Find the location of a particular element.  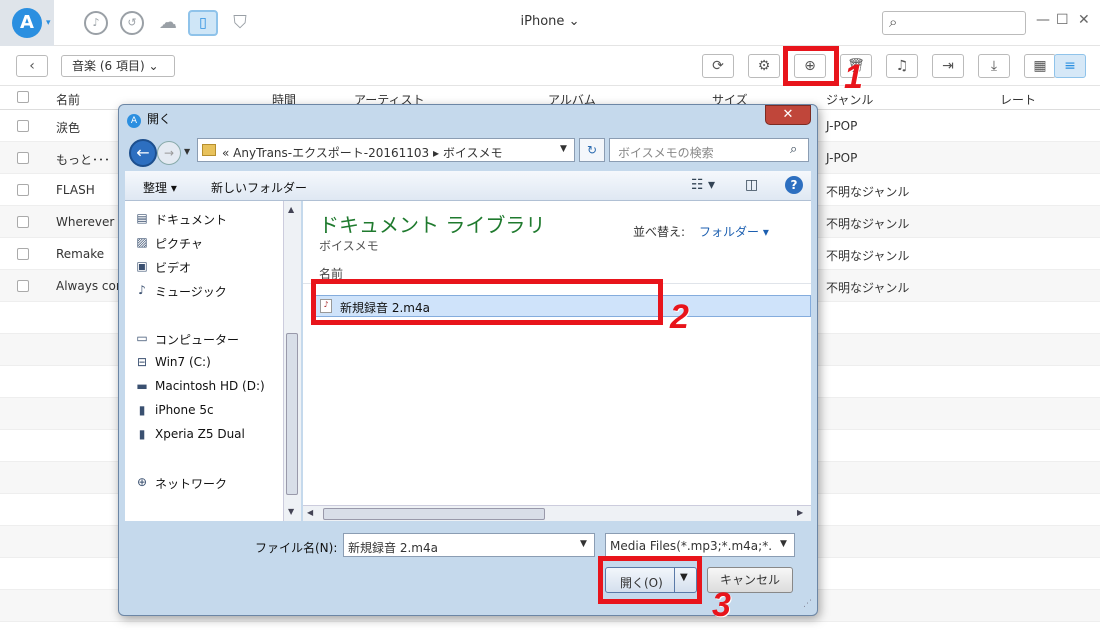

app-logo: A ▾ is located at coordinates (27, 23).